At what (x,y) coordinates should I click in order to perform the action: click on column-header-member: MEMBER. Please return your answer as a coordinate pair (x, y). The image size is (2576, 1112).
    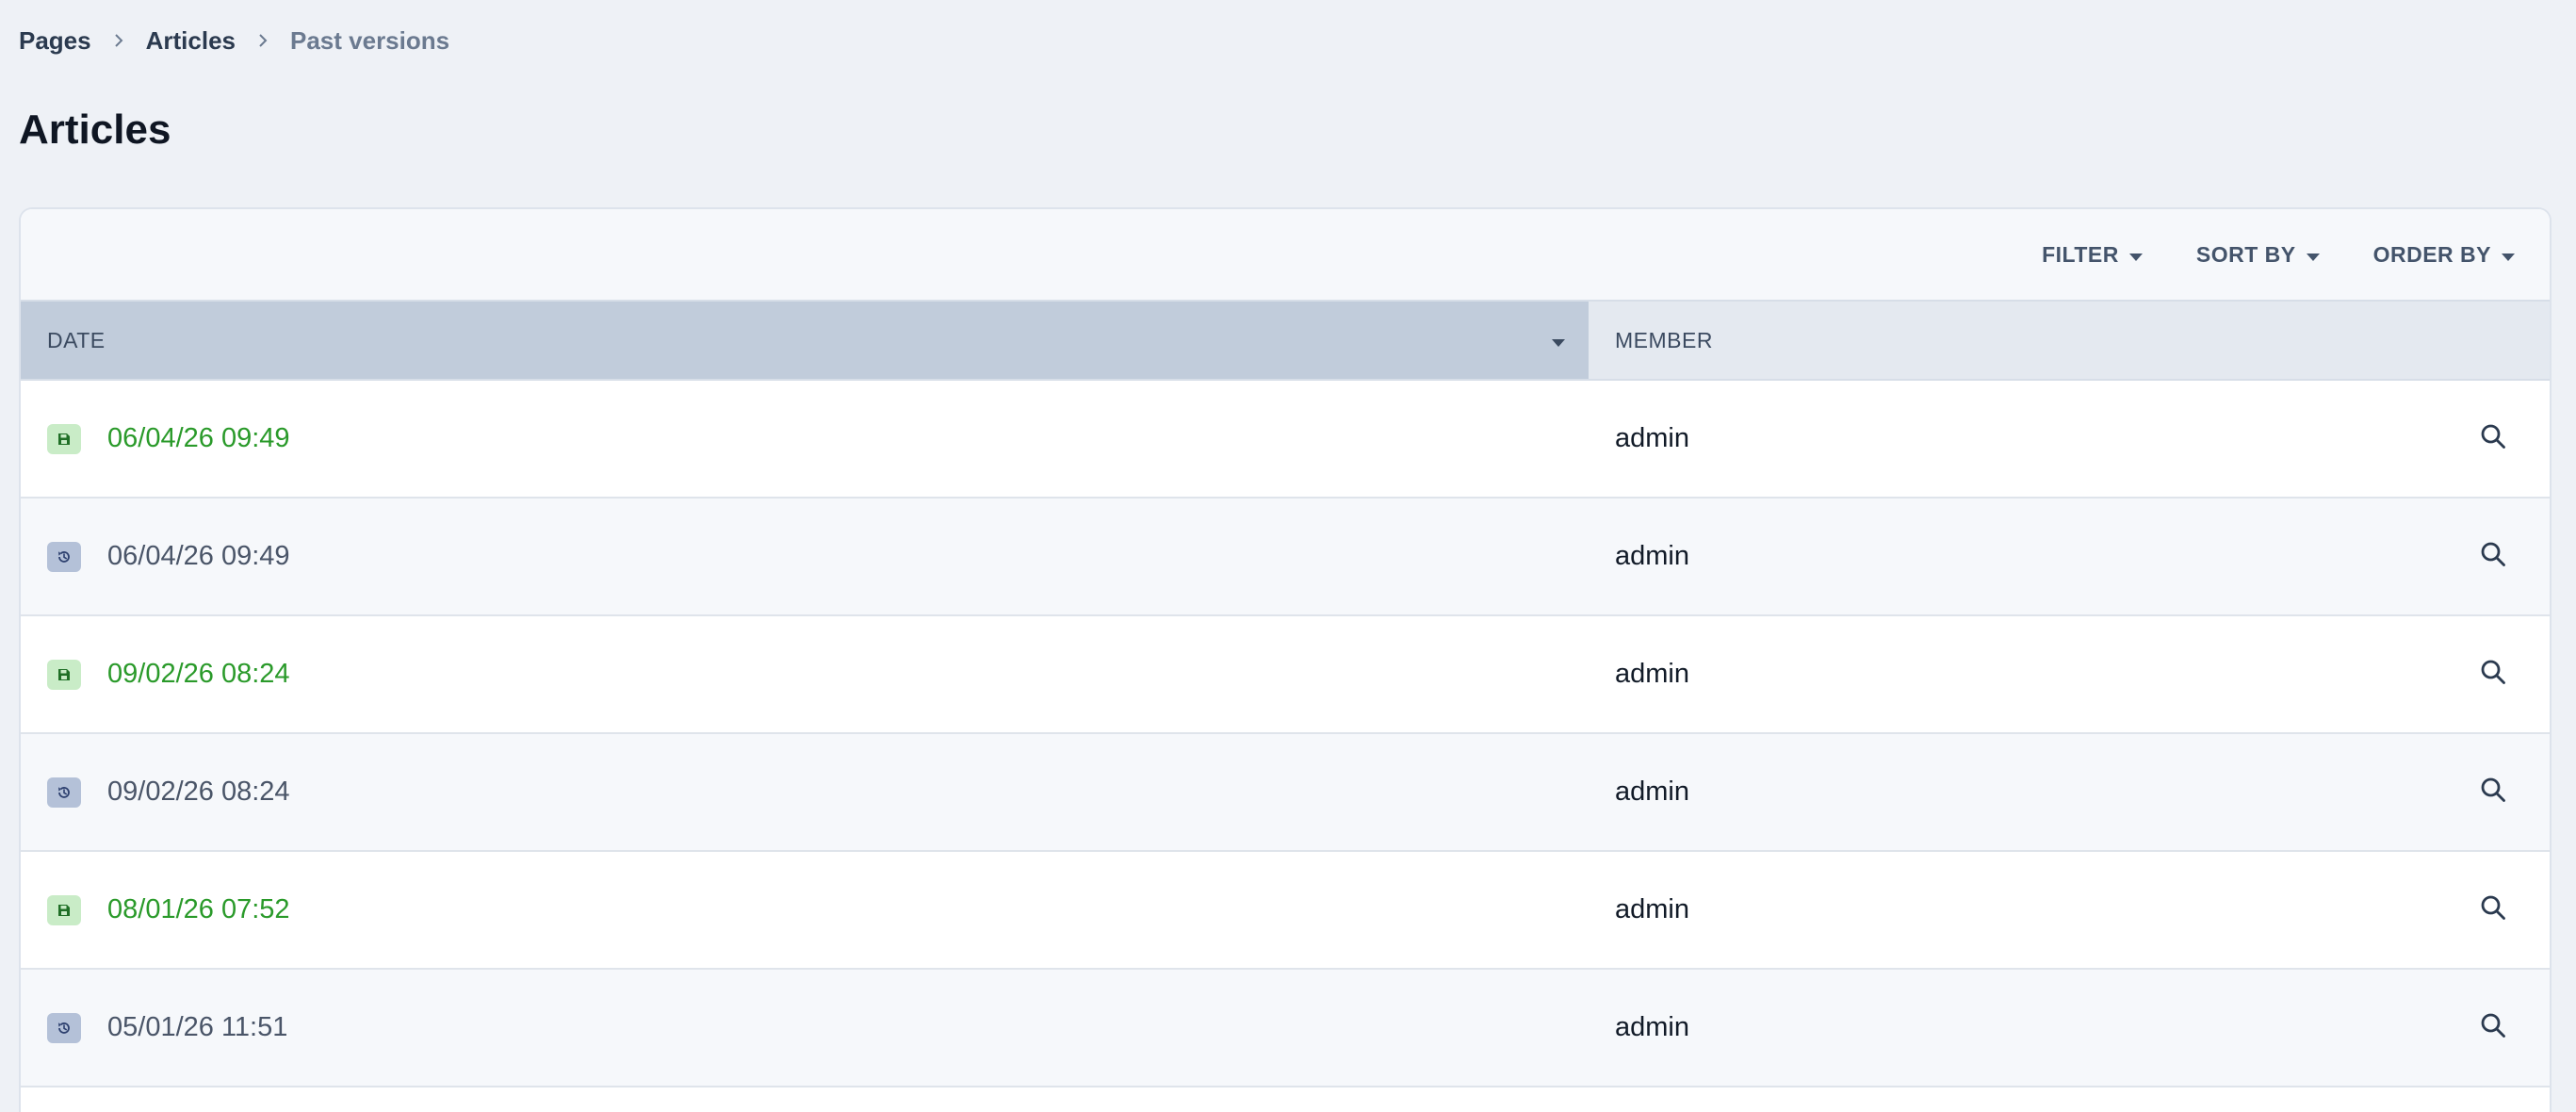
    Looking at the image, I should click on (2069, 340).